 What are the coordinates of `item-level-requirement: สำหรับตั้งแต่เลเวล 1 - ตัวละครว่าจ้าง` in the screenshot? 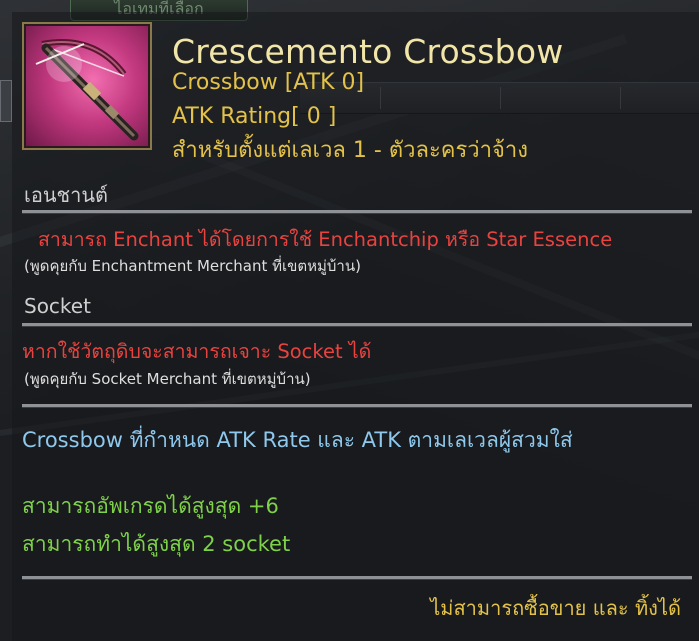 It's located at (350, 150).